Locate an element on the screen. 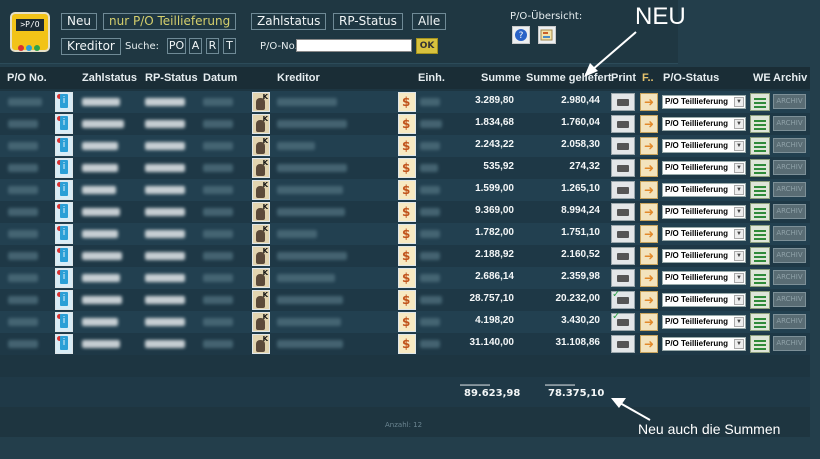 This screenshot has height=459, width=820. alle-button: Alle is located at coordinates (429, 21).